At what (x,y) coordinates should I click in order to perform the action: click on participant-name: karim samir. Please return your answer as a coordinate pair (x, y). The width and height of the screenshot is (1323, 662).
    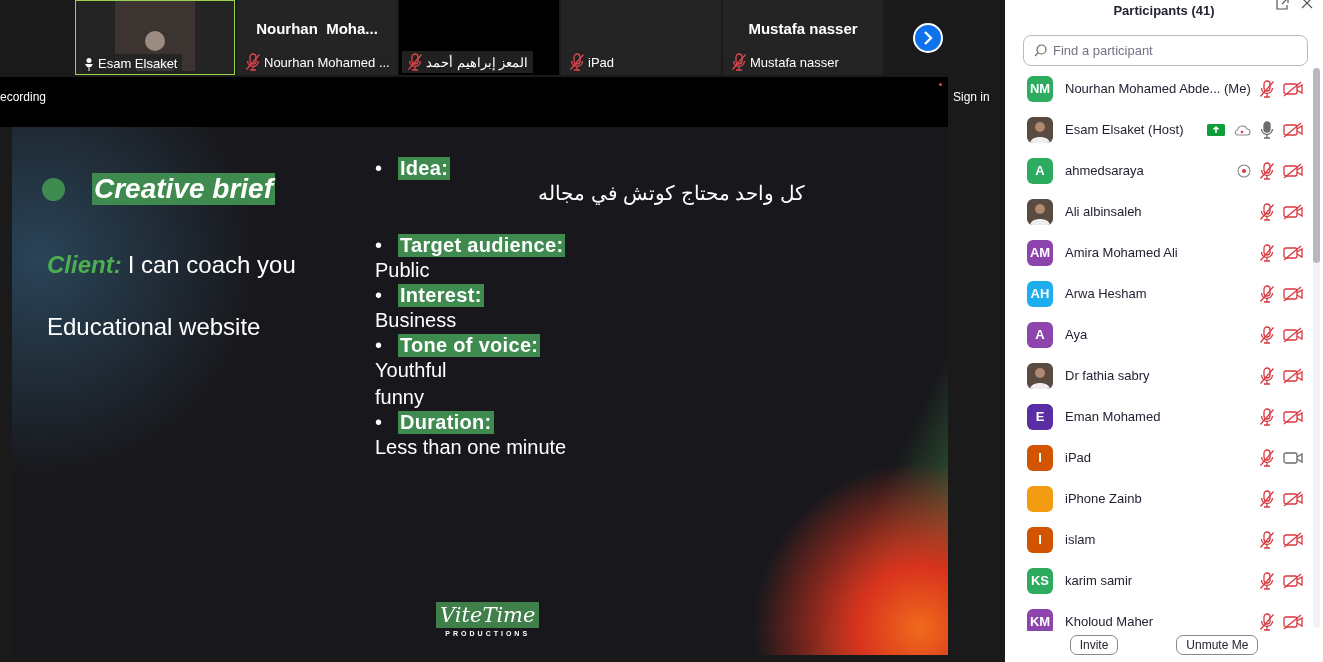
    Looking at the image, I should click on (1099, 580).